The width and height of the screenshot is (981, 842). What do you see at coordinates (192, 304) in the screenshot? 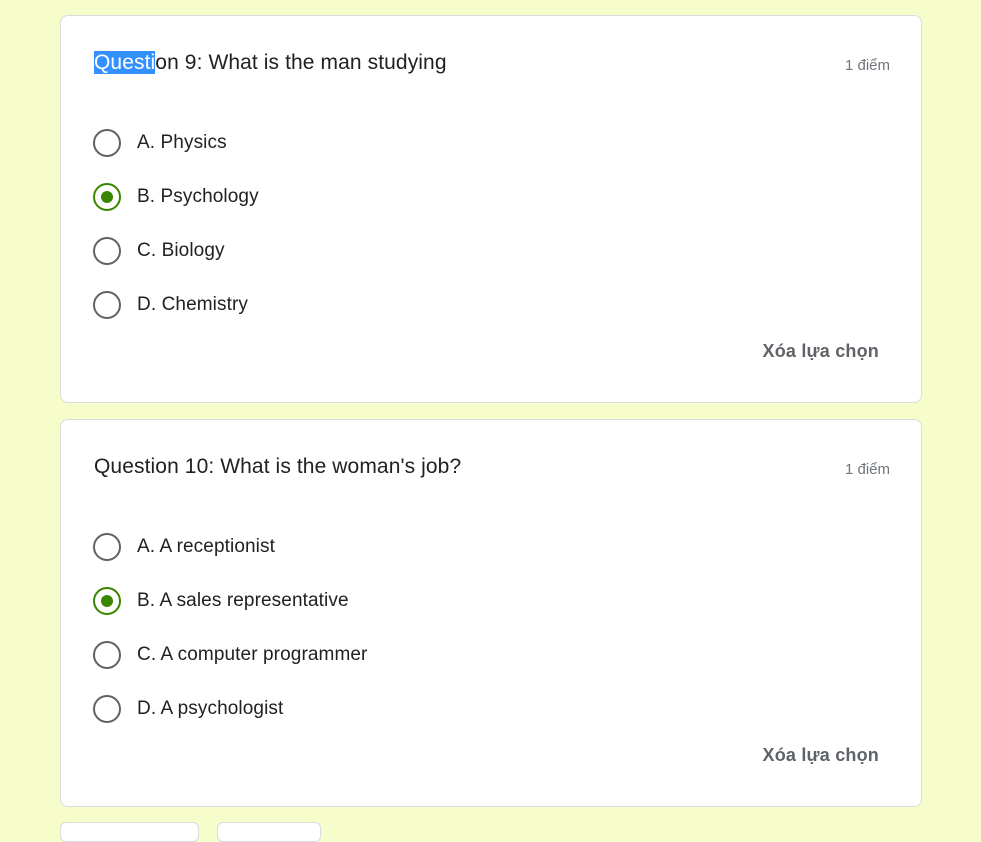
I see `option-label: D. Chemistry` at bounding box center [192, 304].